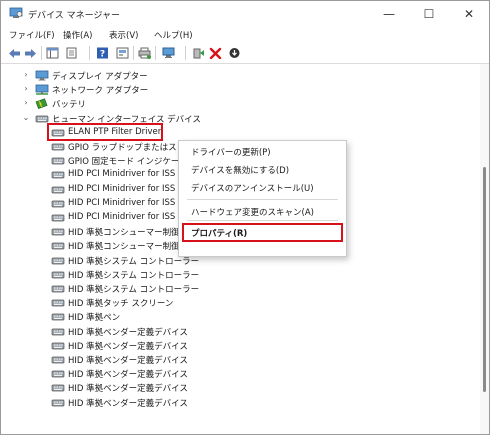  I want to click on tree-category-item: › バッテリ, so click(240, 104).